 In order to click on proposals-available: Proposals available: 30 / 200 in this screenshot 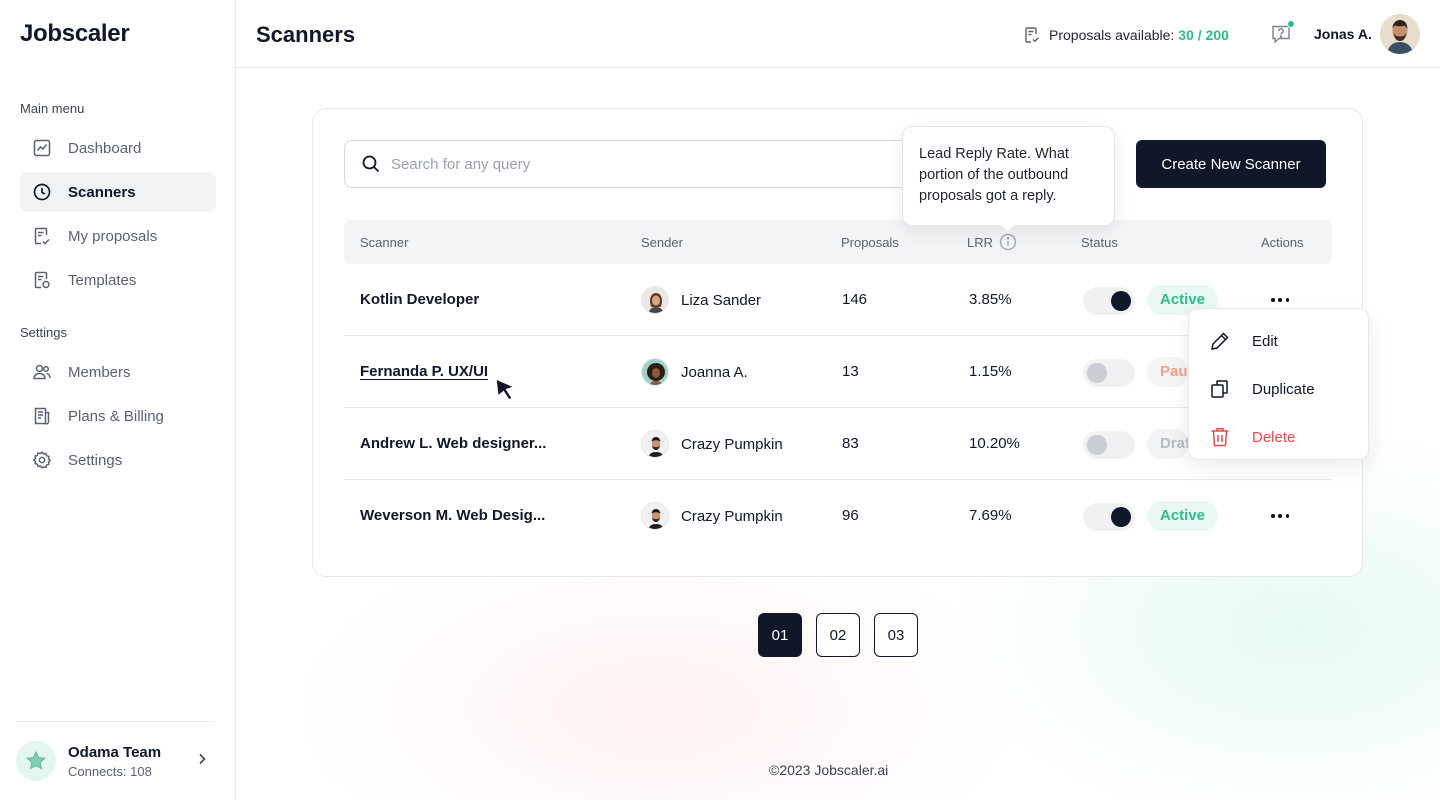, I will do `click(1126, 35)`.